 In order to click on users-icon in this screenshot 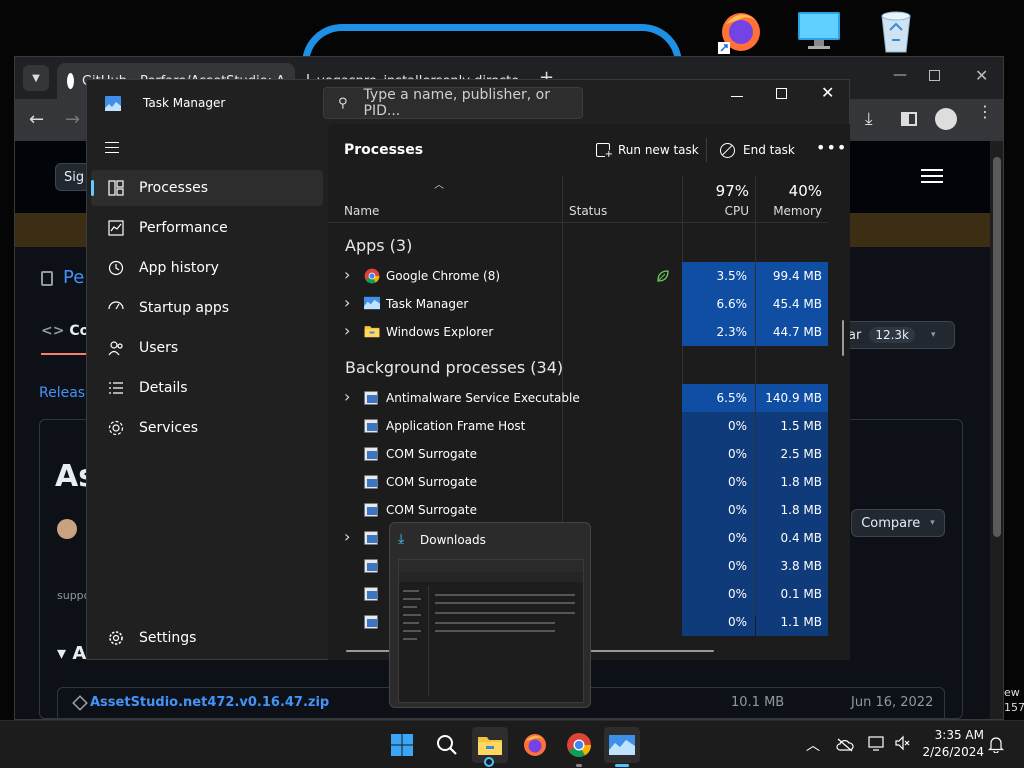, I will do `click(116, 348)`.